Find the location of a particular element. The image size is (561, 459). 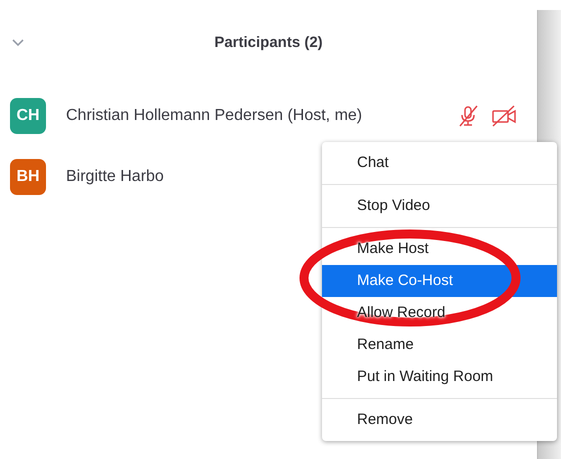

avatar: BH is located at coordinates (28, 176).